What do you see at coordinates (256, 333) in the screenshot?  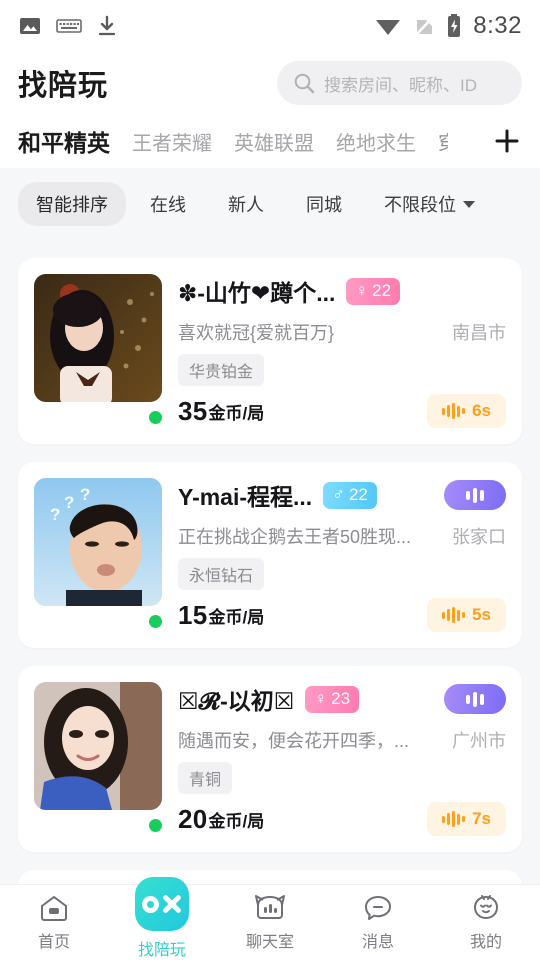 I see `description: 喜欢就冠{爱就百万}` at bounding box center [256, 333].